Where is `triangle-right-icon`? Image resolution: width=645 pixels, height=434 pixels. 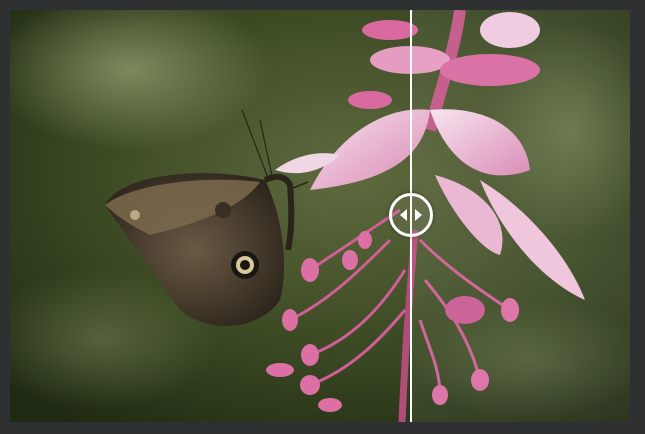 triangle-right-icon is located at coordinates (418, 215).